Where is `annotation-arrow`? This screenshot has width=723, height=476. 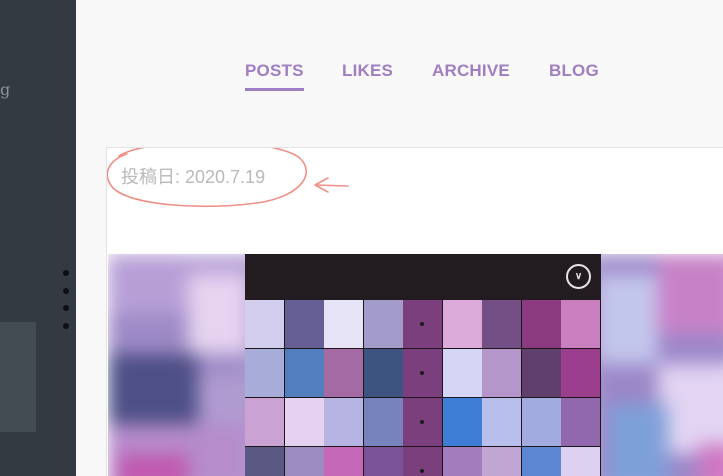 annotation-arrow is located at coordinates (331, 185).